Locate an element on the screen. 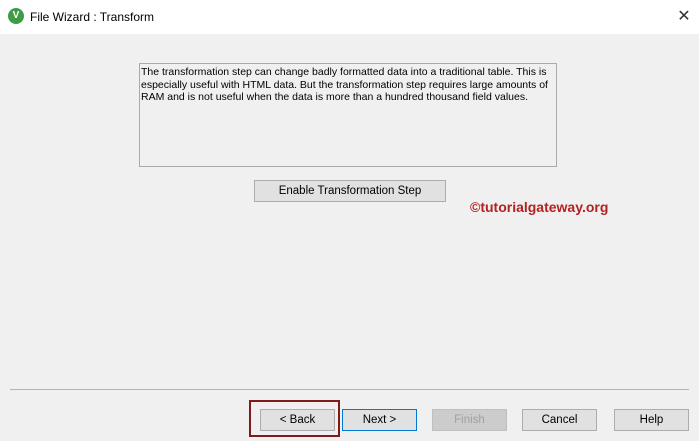  window-title: File Wizard : Transform is located at coordinates (92, 17).